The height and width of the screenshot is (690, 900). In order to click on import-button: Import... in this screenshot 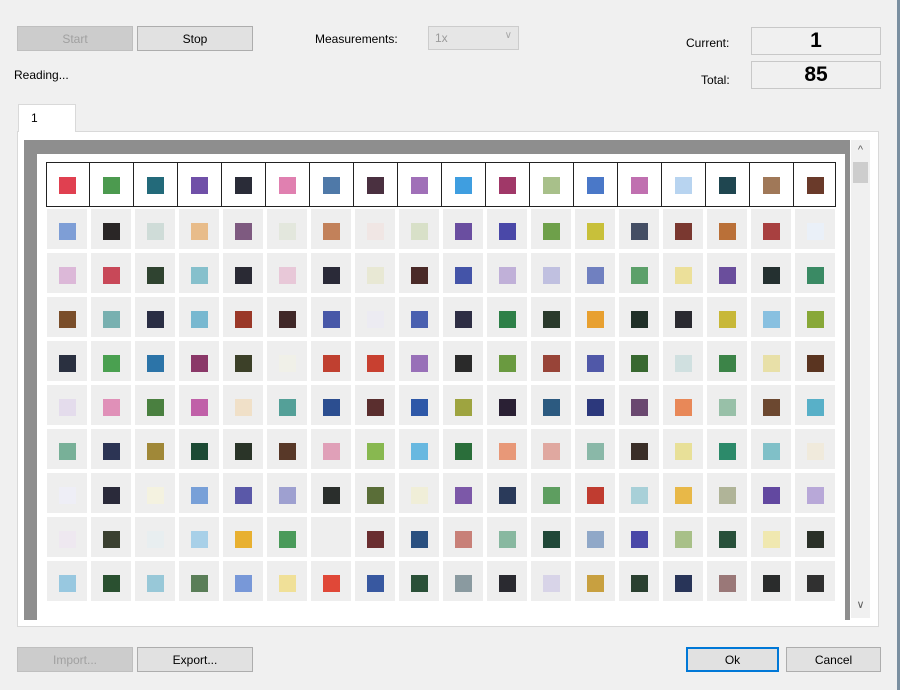, I will do `click(75, 659)`.